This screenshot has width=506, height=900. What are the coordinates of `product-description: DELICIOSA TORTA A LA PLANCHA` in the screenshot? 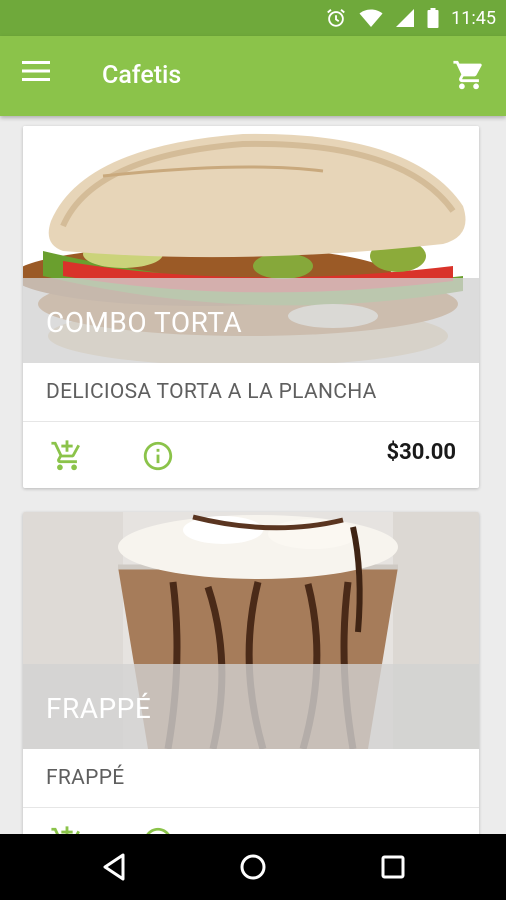 It's located at (251, 392).